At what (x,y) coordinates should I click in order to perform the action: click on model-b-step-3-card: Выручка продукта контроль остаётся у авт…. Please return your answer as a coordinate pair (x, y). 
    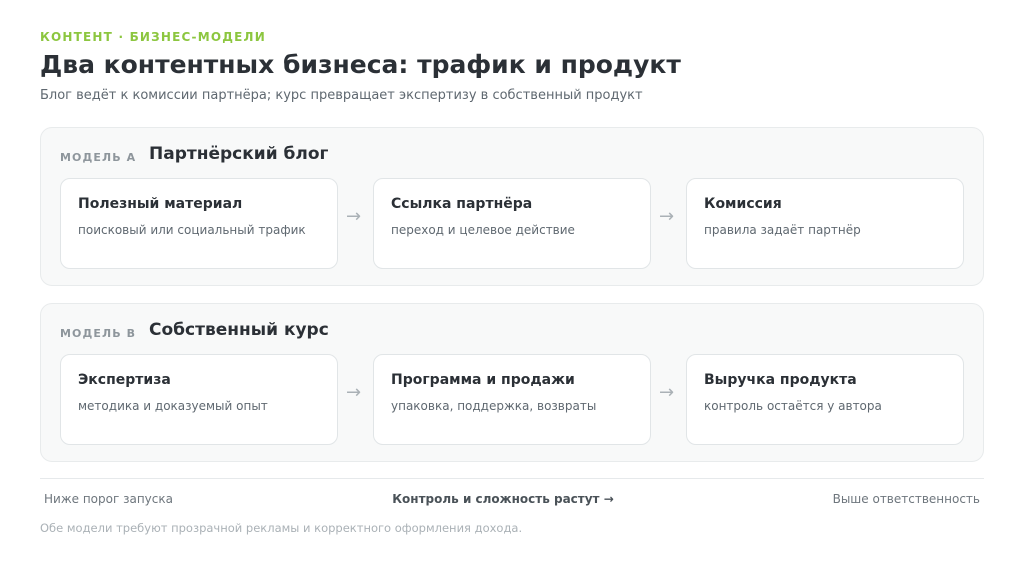
    Looking at the image, I should click on (825, 399).